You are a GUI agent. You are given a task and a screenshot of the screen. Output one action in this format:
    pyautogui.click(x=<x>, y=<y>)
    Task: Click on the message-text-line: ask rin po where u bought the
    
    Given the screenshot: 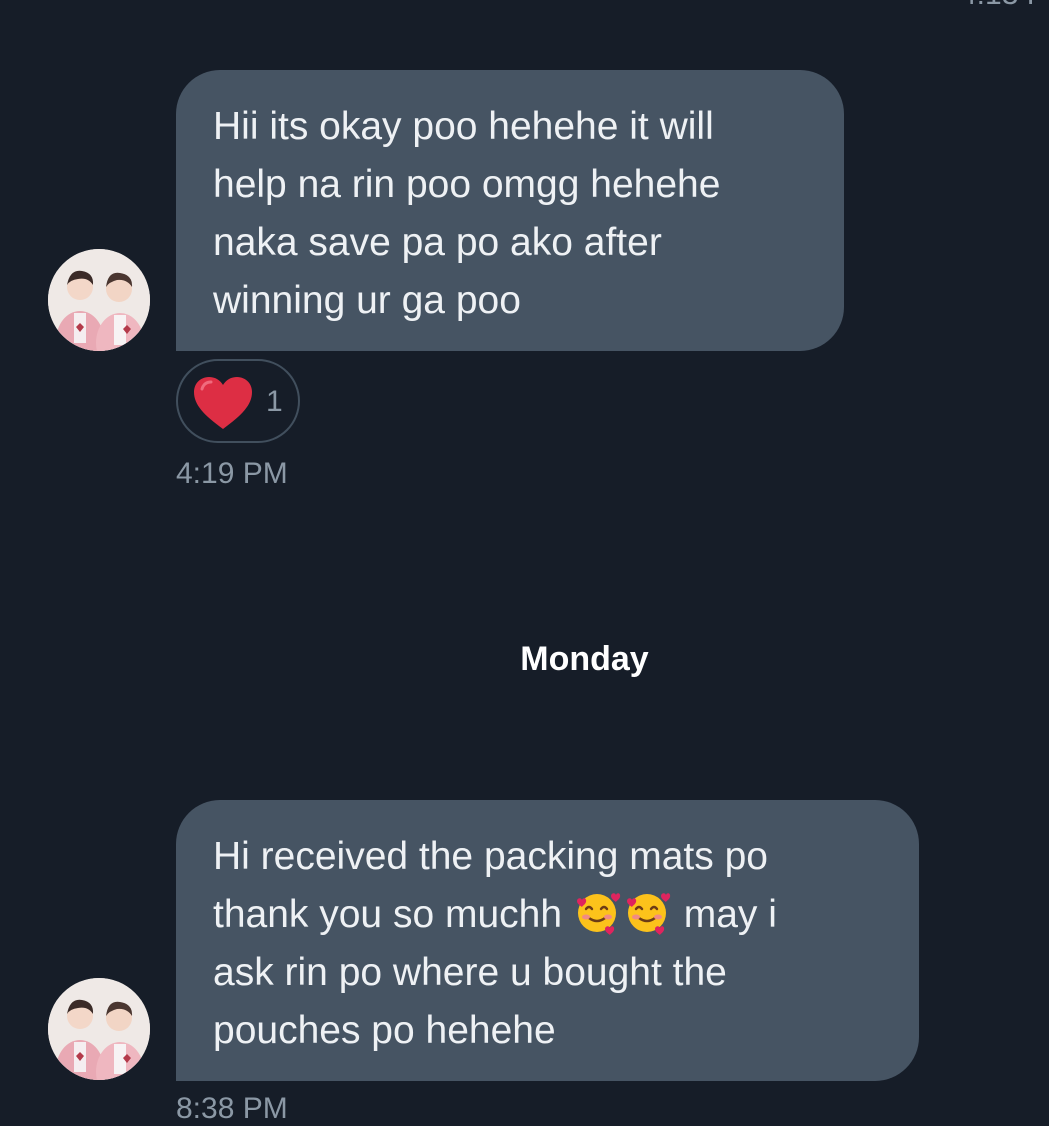 What is the action you would take?
    pyautogui.click(x=470, y=972)
    